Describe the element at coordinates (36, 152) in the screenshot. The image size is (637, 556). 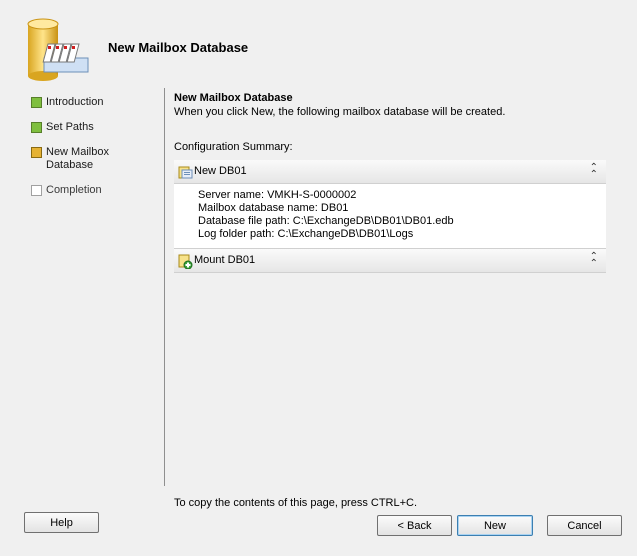
I see `step-status-current-icon` at that location.